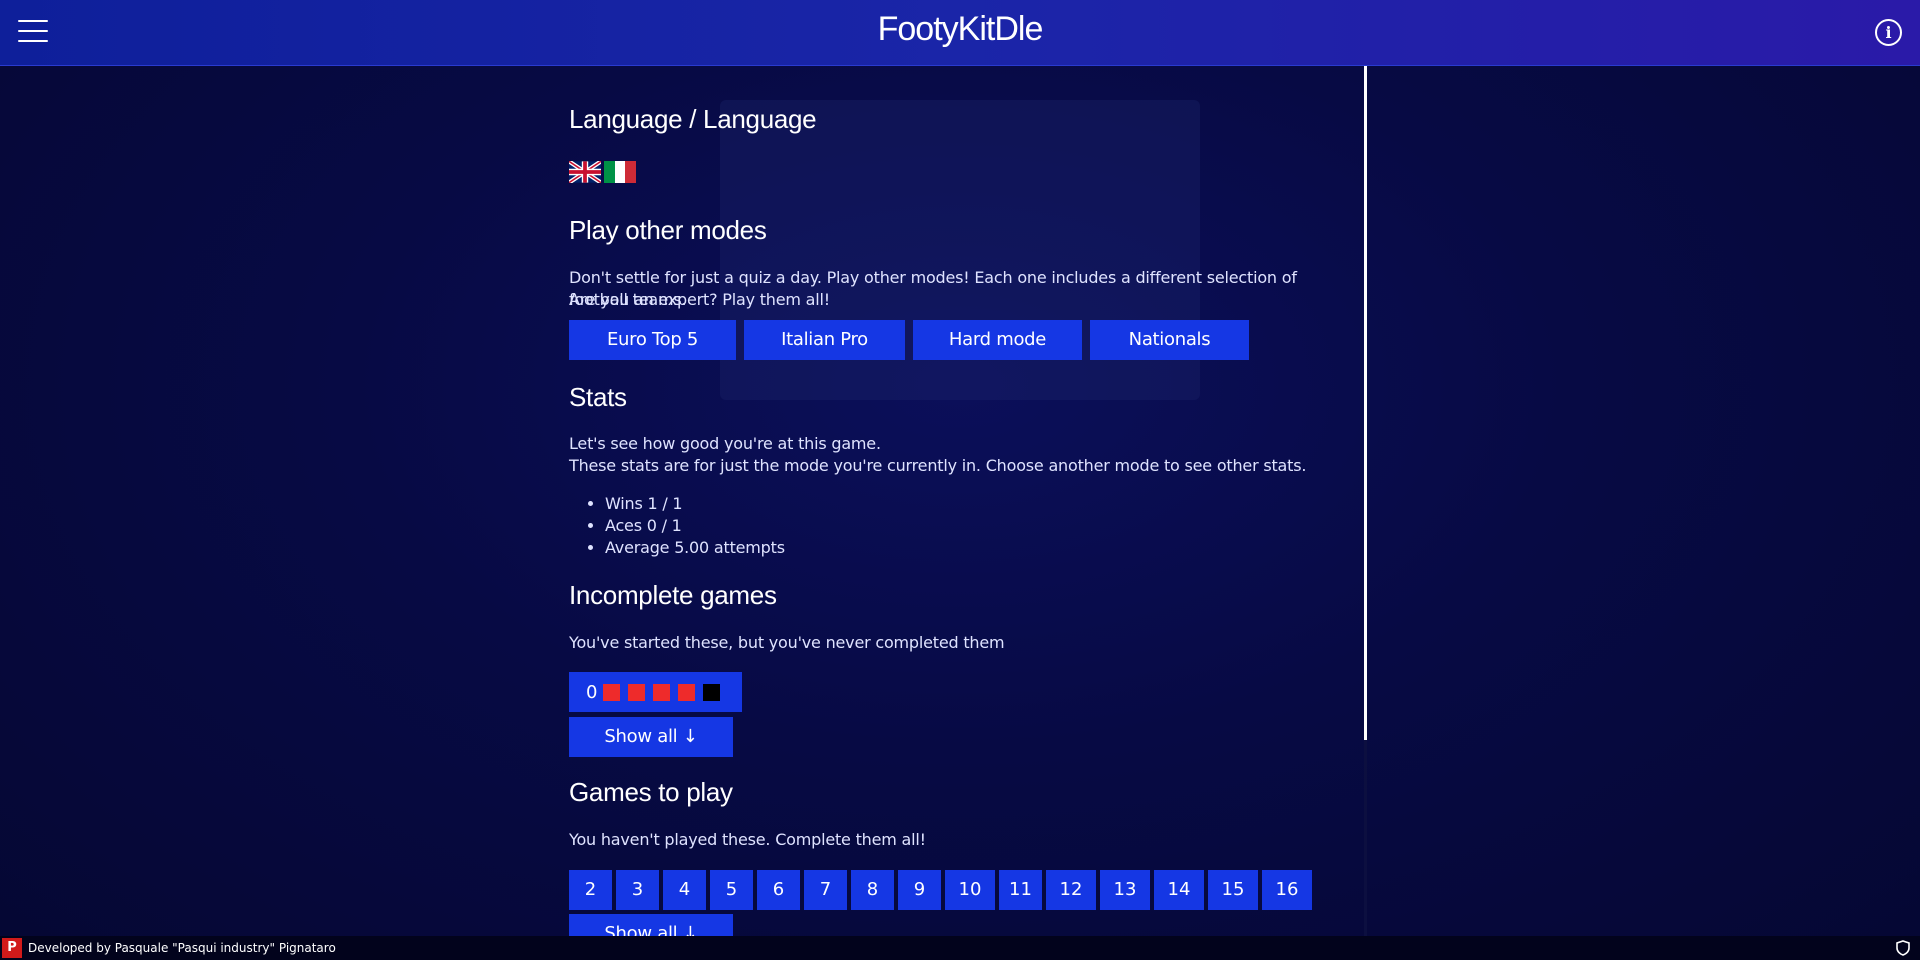 This screenshot has width=1920, height=960. Describe the element at coordinates (872, 890) in the screenshot. I see `game-8-button: 8` at that location.